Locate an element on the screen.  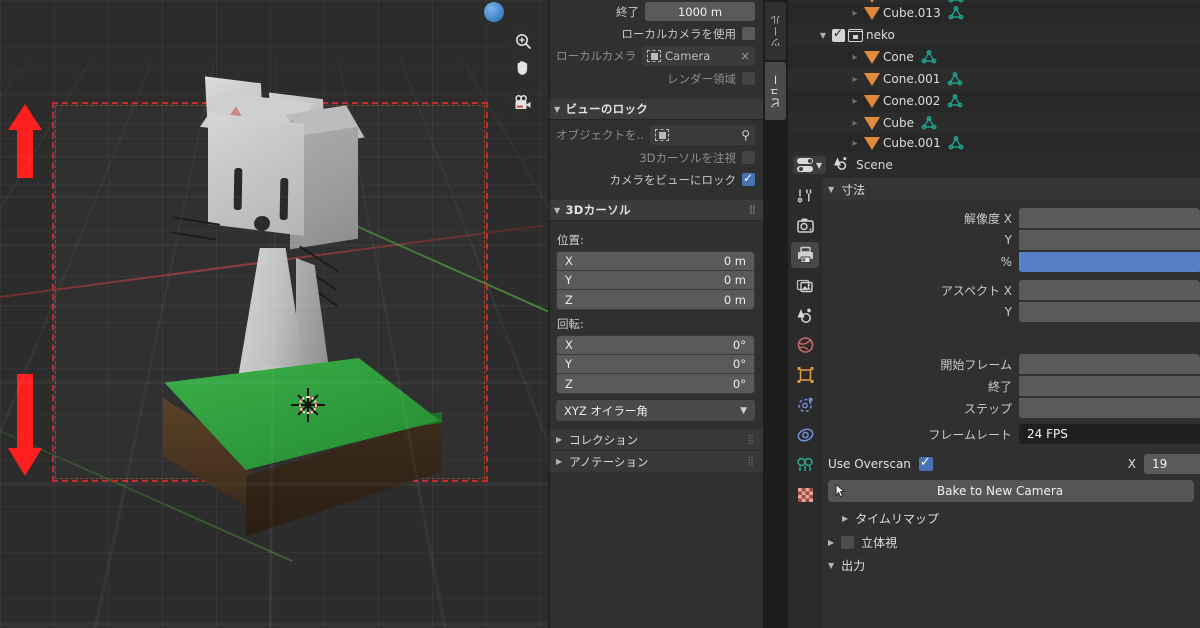
resolution-y-row: Y is located at coordinates (1011, 240).